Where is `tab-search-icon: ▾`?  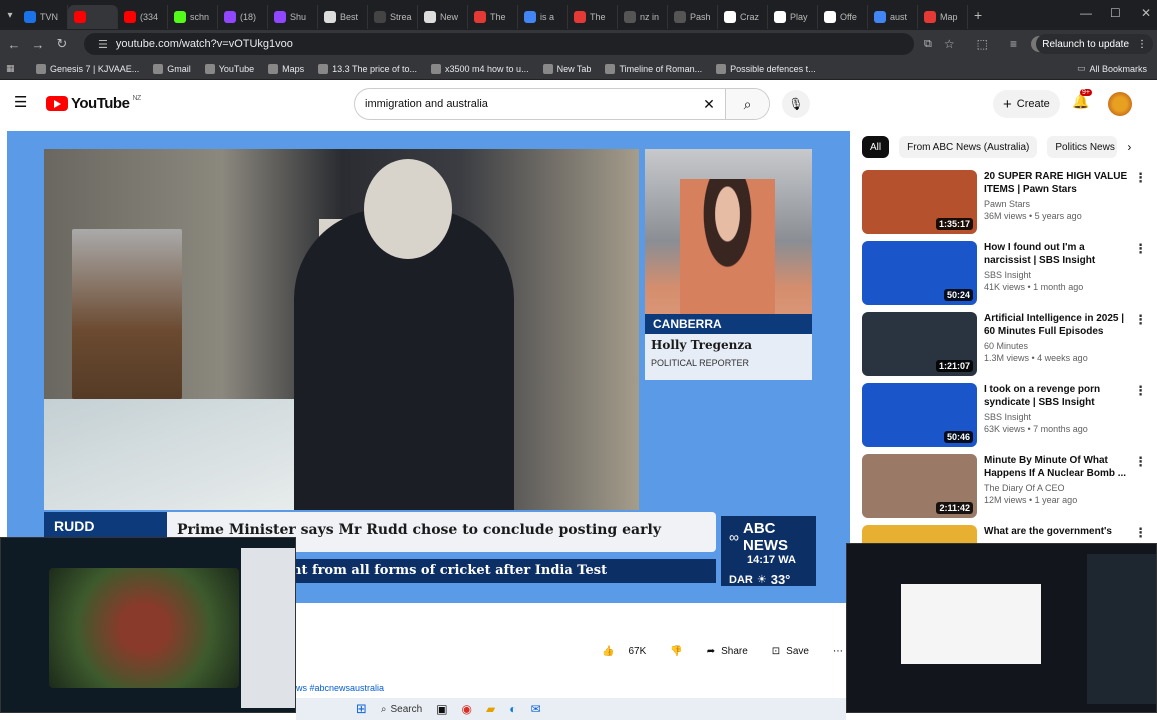 tab-search-icon: ▾ is located at coordinates (10, 15).